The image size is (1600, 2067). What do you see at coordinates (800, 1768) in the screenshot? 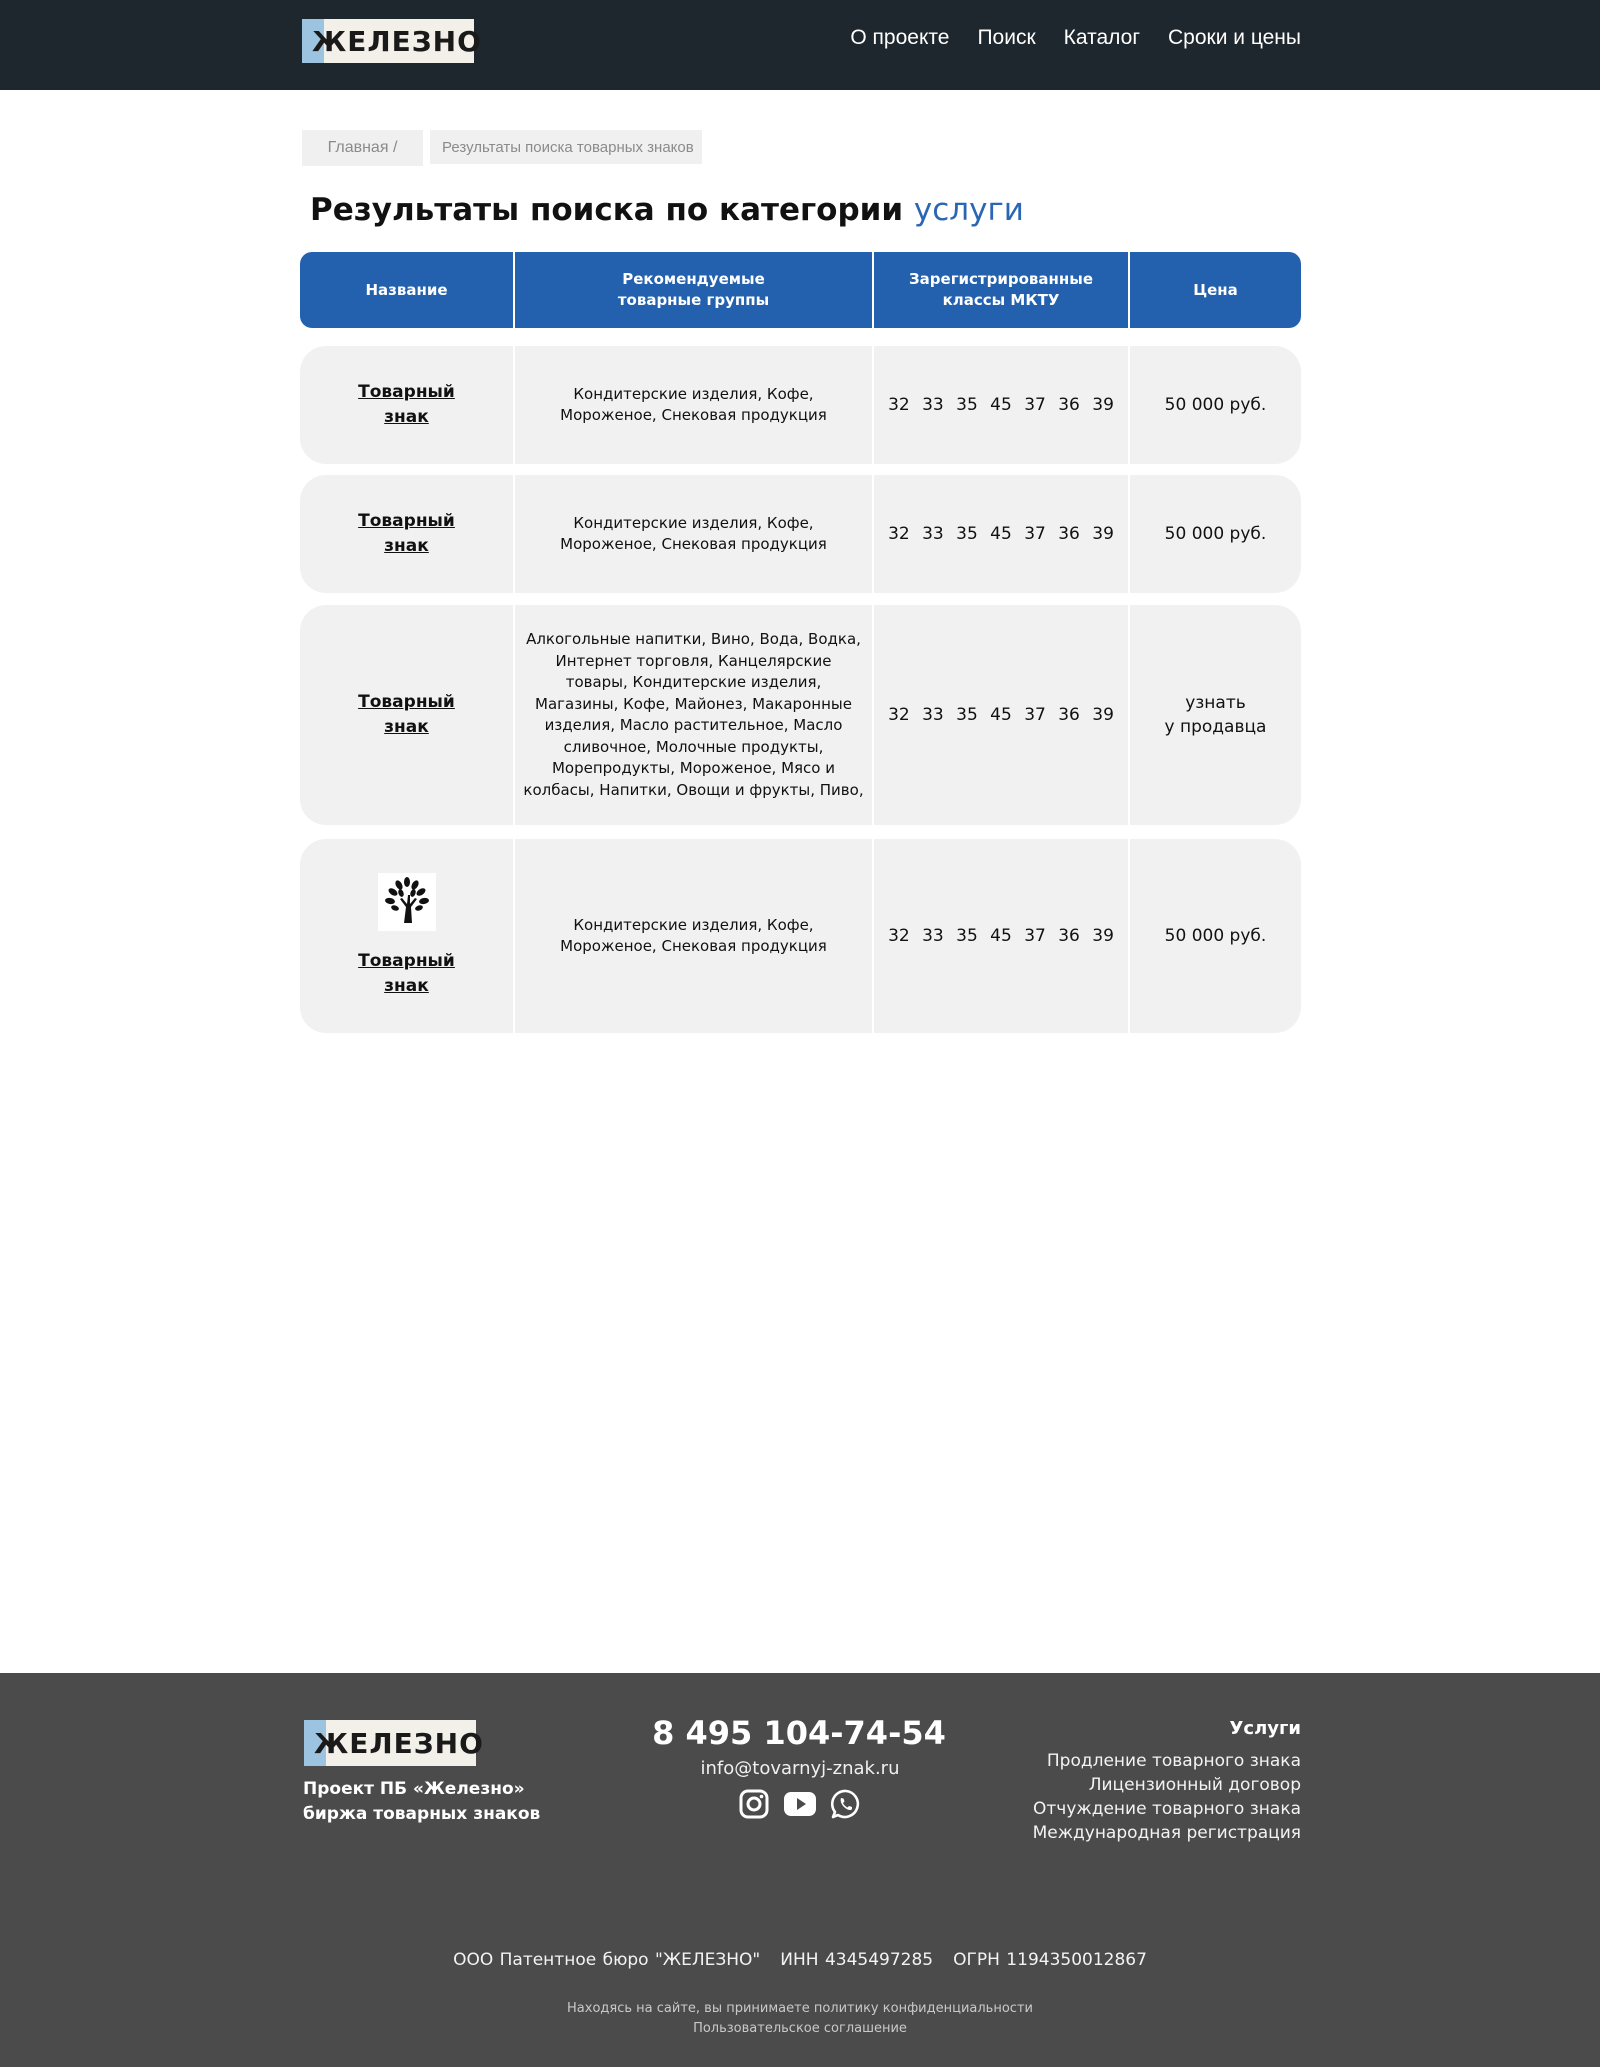
I see `email-link: info@tovarnyj-znak.ru` at bounding box center [800, 1768].